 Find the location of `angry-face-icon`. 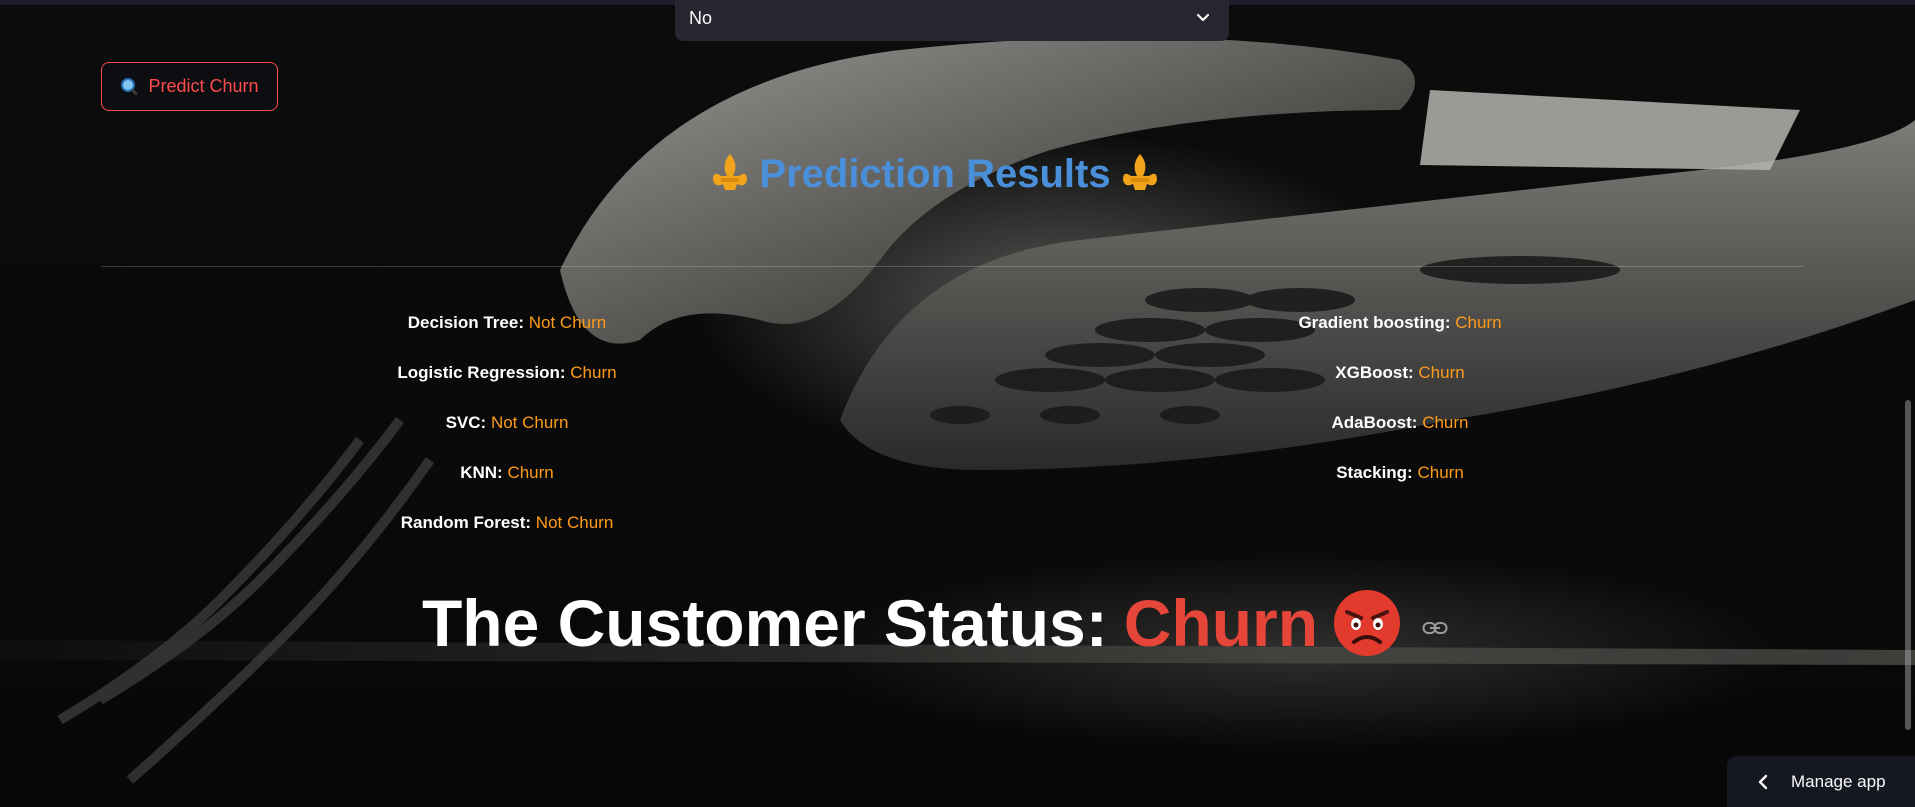

angry-face-icon is located at coordinates (1367, 623).